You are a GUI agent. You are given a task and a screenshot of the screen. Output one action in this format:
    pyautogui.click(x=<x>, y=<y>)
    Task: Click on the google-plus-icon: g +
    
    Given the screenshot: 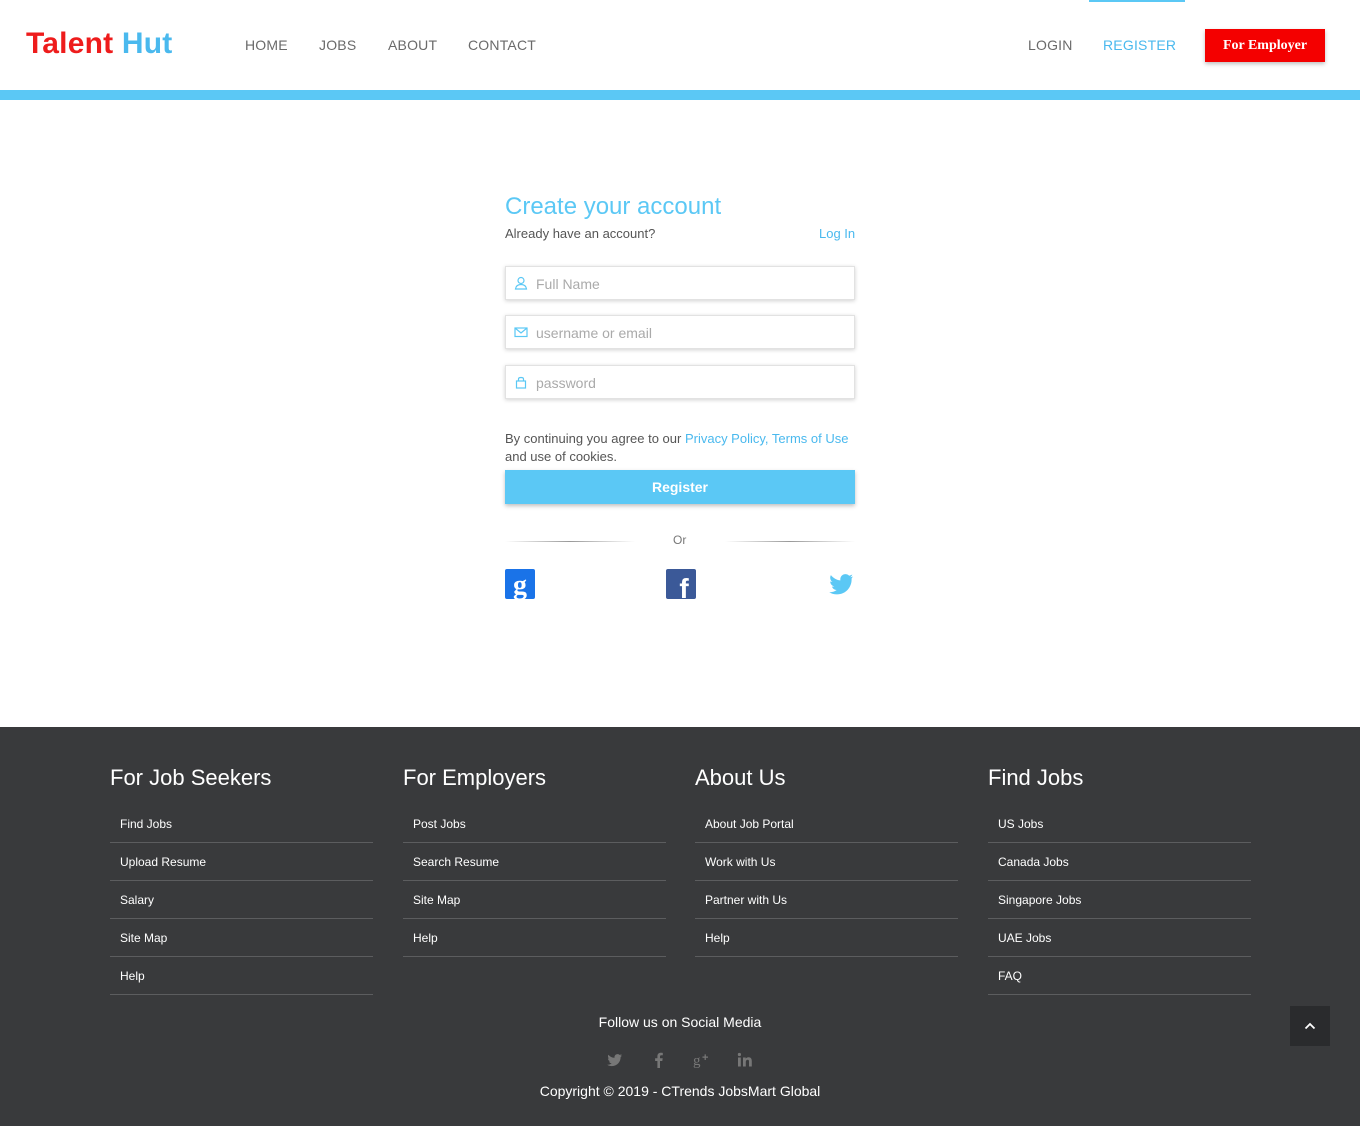 What is the action you would take?
    pyautogui.click(x=702, y=1060)
    